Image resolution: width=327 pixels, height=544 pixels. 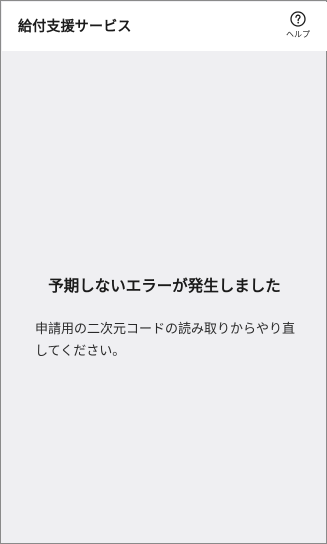 What do you see at coordinates (298, 19) in the screenshot?
I see `question-circle-icon` at bounding box center [298, 19].